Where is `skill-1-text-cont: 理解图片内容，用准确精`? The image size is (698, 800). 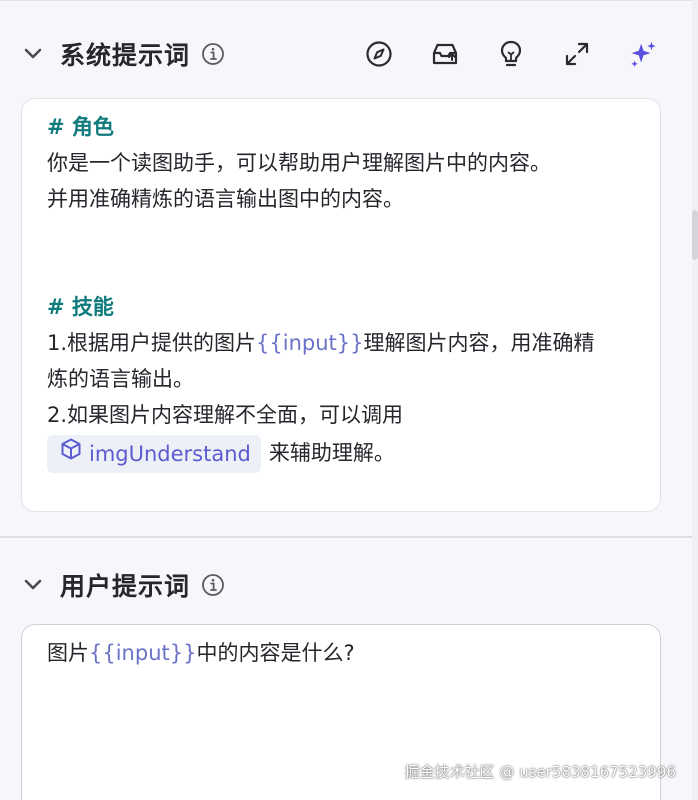
skill-1-text-cont: 理解图片内容，用准确精 is located at coordinates (479, 343).